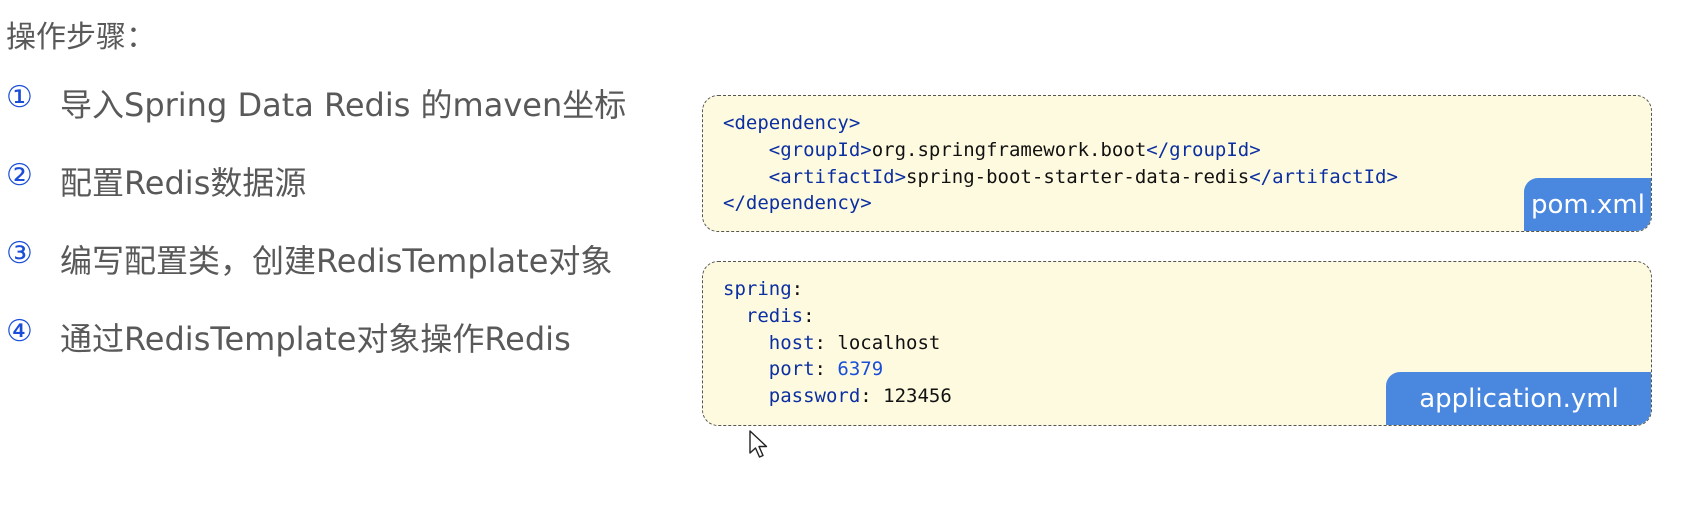 The width and height of the screenshot is (1707, 505). What do you see at coordinates (814, 396) in the screenshot?
I see `yml-key: password` at bounding box center [814, 396].